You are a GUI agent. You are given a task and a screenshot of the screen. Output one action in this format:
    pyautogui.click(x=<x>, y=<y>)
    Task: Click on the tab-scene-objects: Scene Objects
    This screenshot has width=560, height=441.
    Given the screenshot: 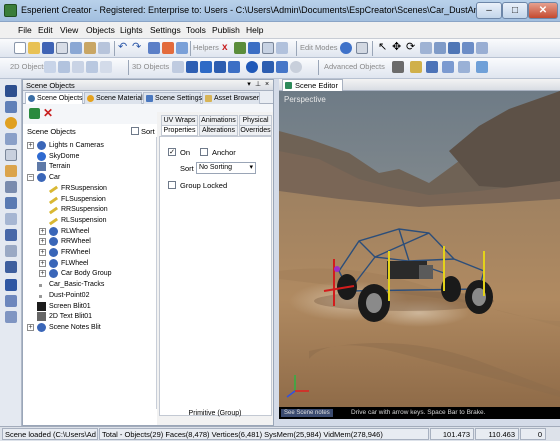 What is the action you would take?
    pyautogui.click(x=54, y=98)
    